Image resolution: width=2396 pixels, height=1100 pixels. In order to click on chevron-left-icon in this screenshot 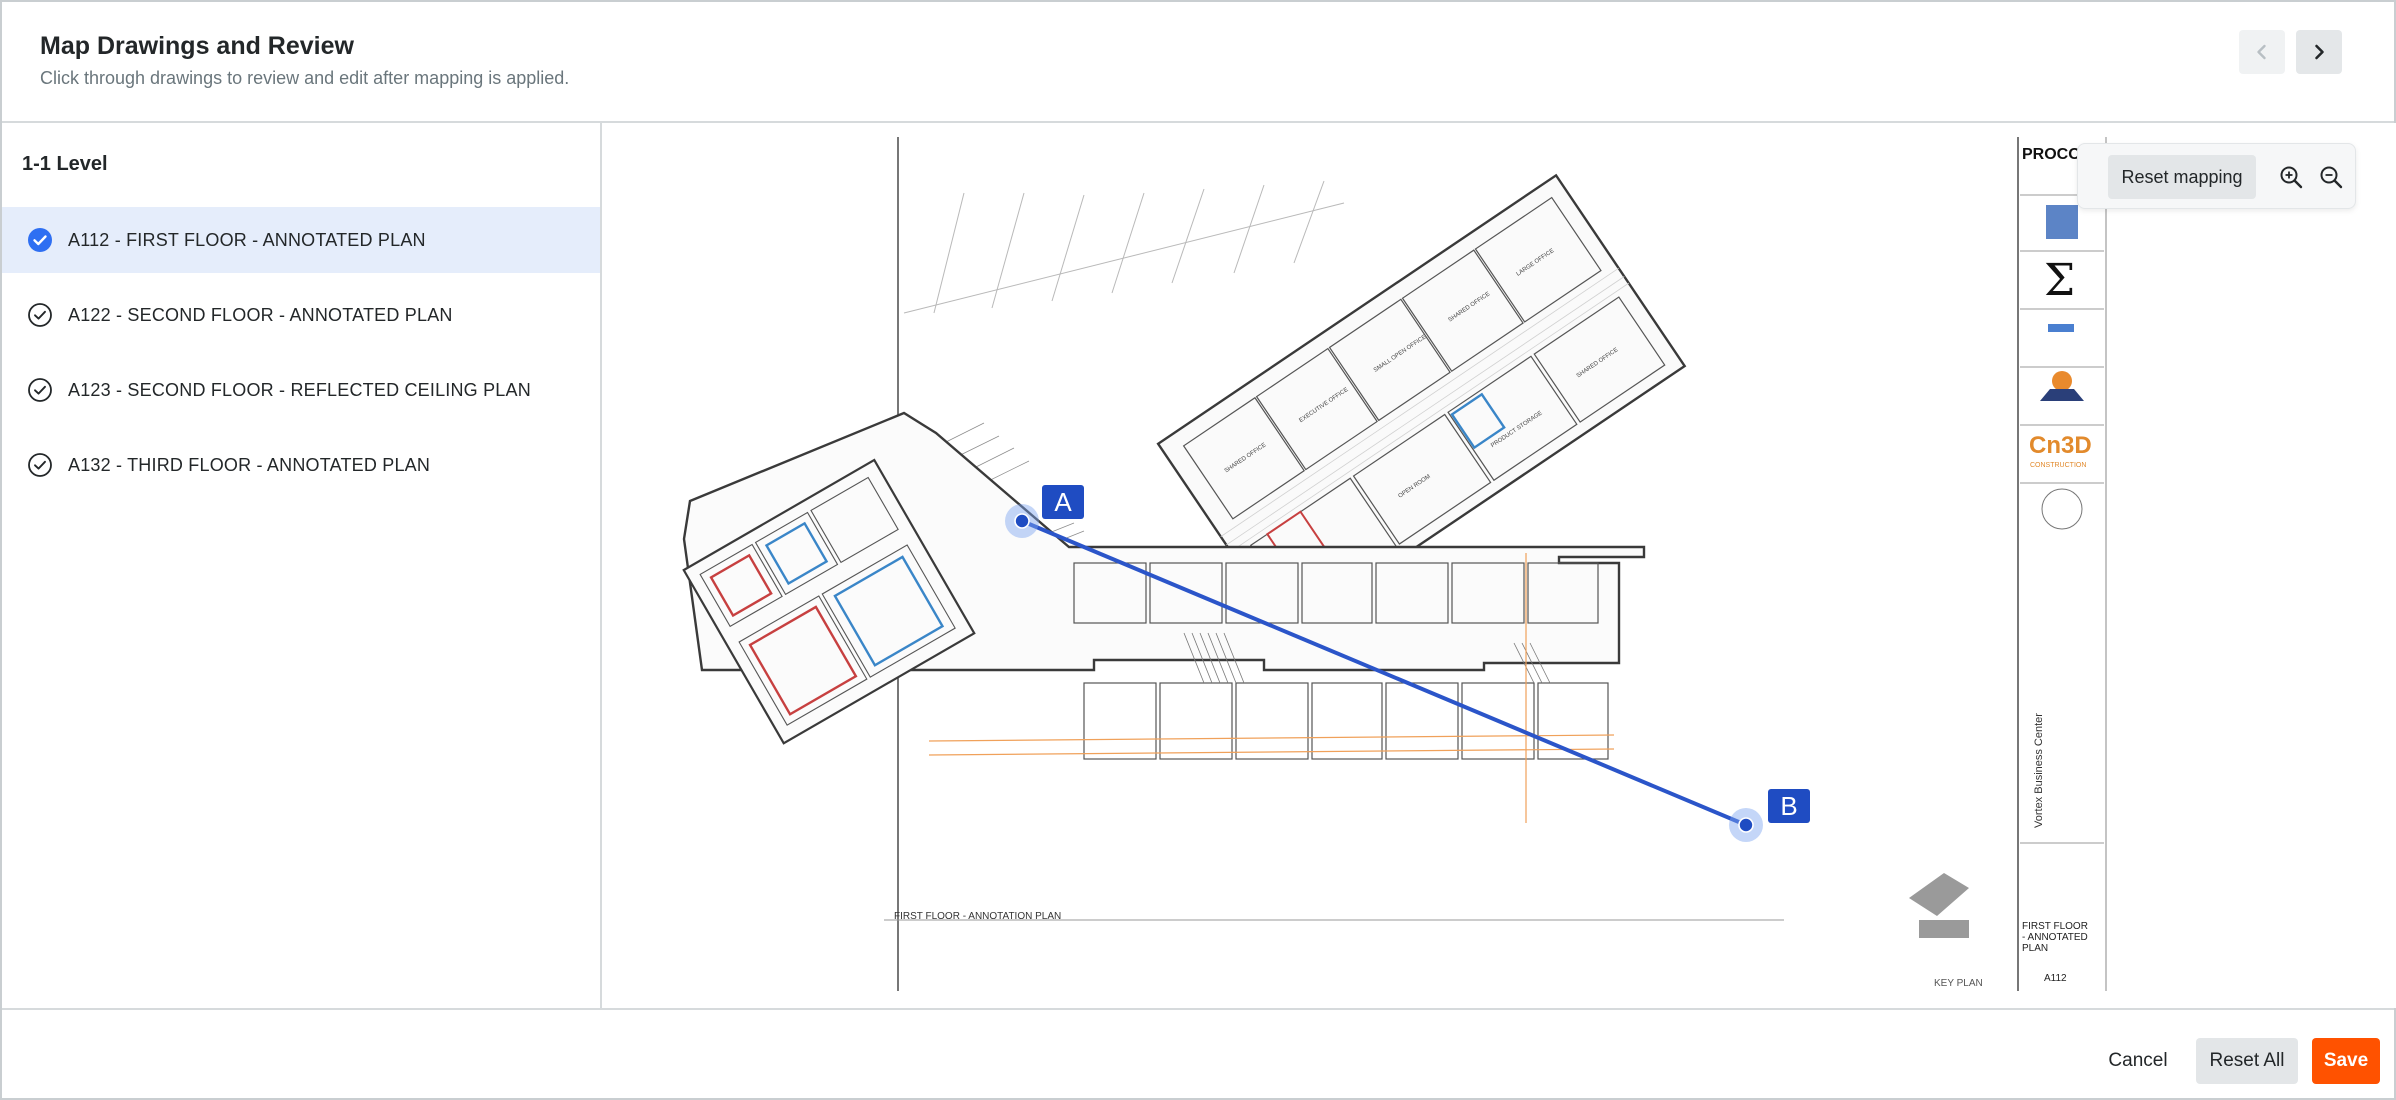, I will do `click(2261, 52)`.